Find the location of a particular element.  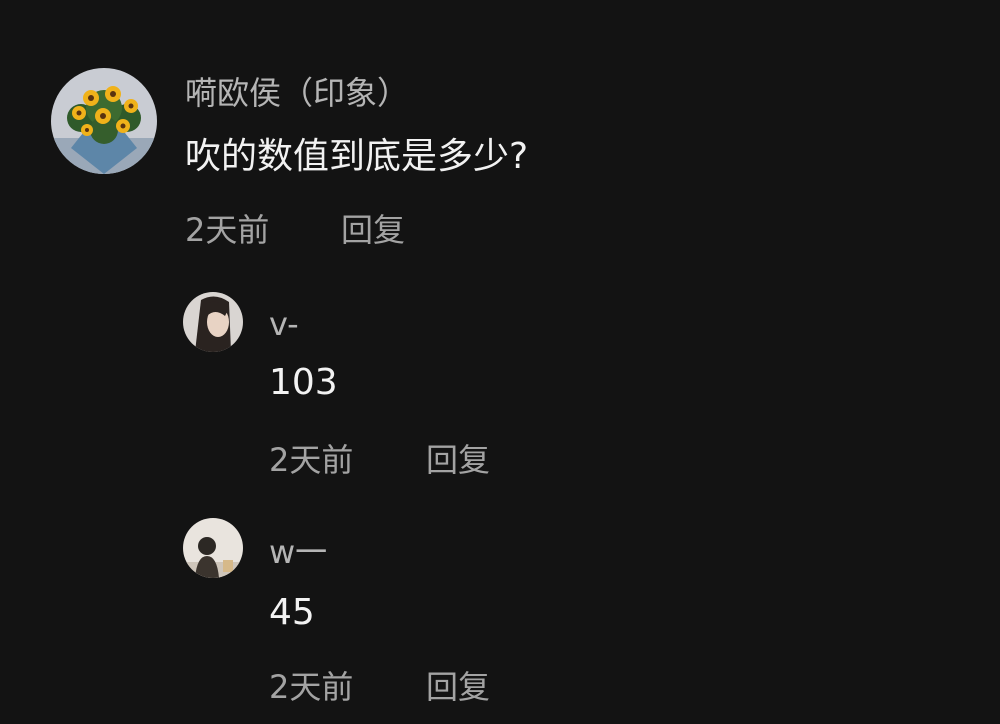

sunflower-bouquet-icon is located at coordinates (104, 121).